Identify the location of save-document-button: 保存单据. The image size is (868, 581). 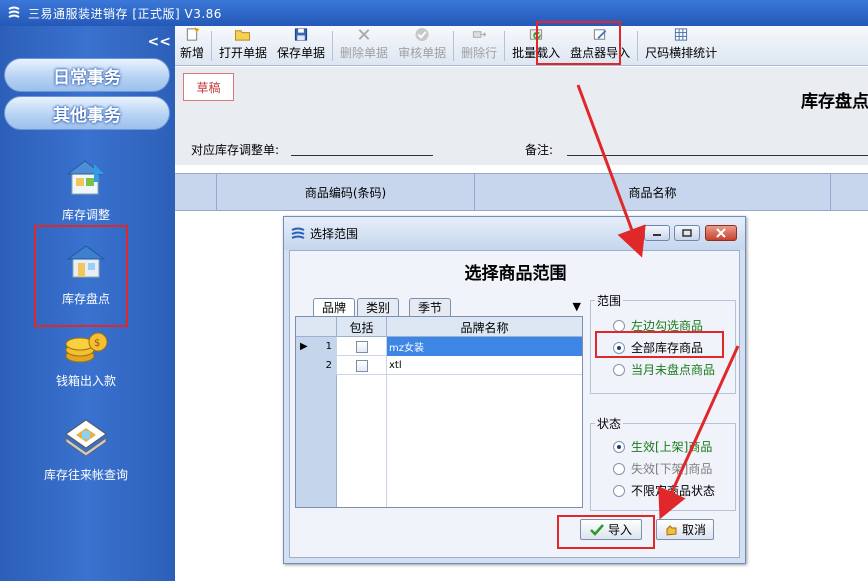
(301, 46).